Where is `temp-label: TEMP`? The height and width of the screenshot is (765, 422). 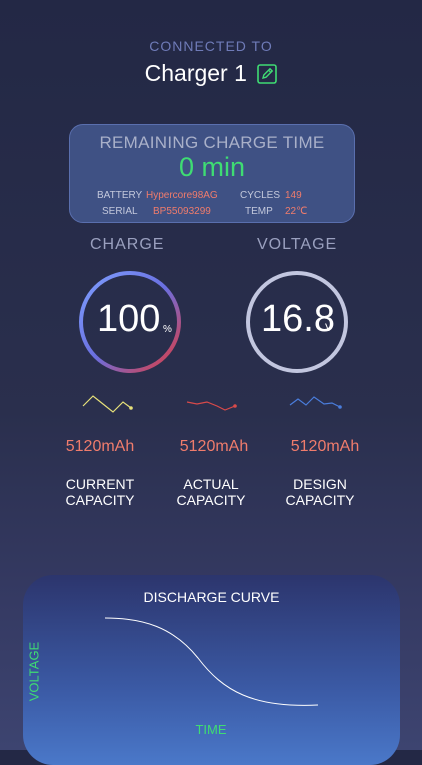 temp-label: TEMP is located at coordinates (259, 211).